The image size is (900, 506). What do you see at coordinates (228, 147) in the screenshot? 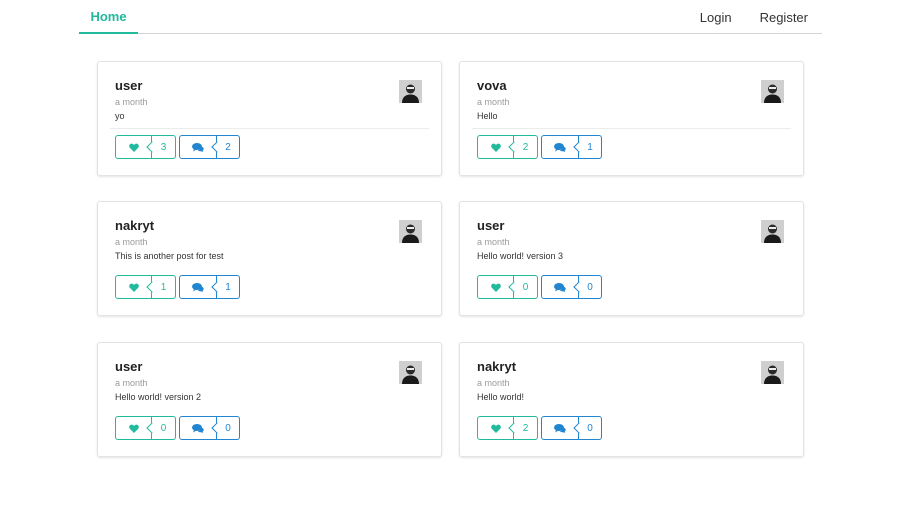
I see `comment-count: 2` at bounding box center [228, 147].